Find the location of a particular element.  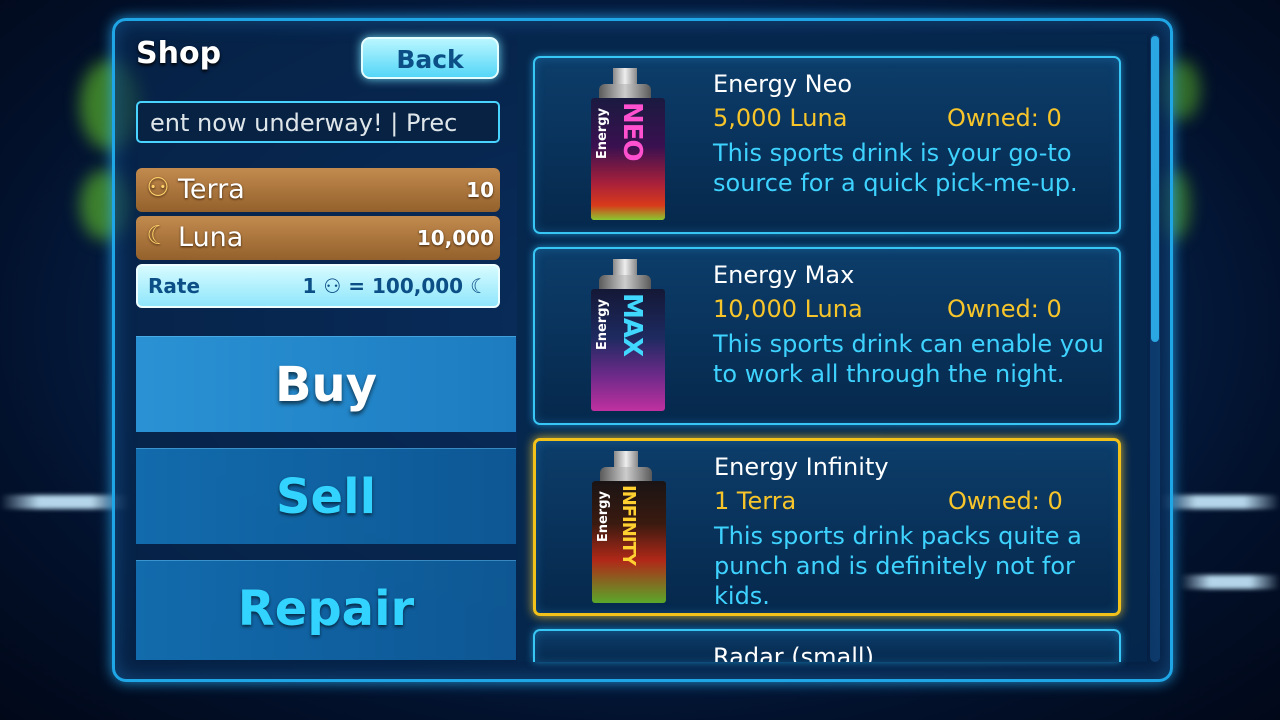

item-name: Energy Max is located at coordinates (784, 275).